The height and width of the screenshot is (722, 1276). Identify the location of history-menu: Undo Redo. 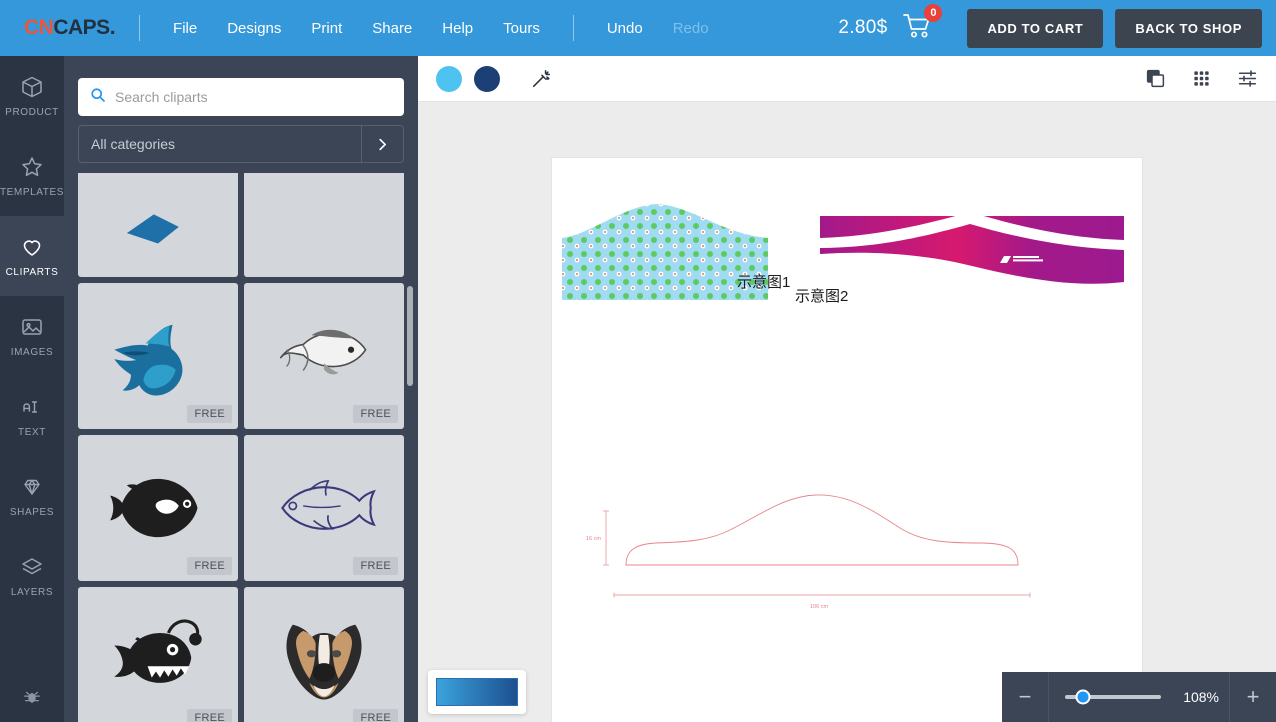
(658, 28).